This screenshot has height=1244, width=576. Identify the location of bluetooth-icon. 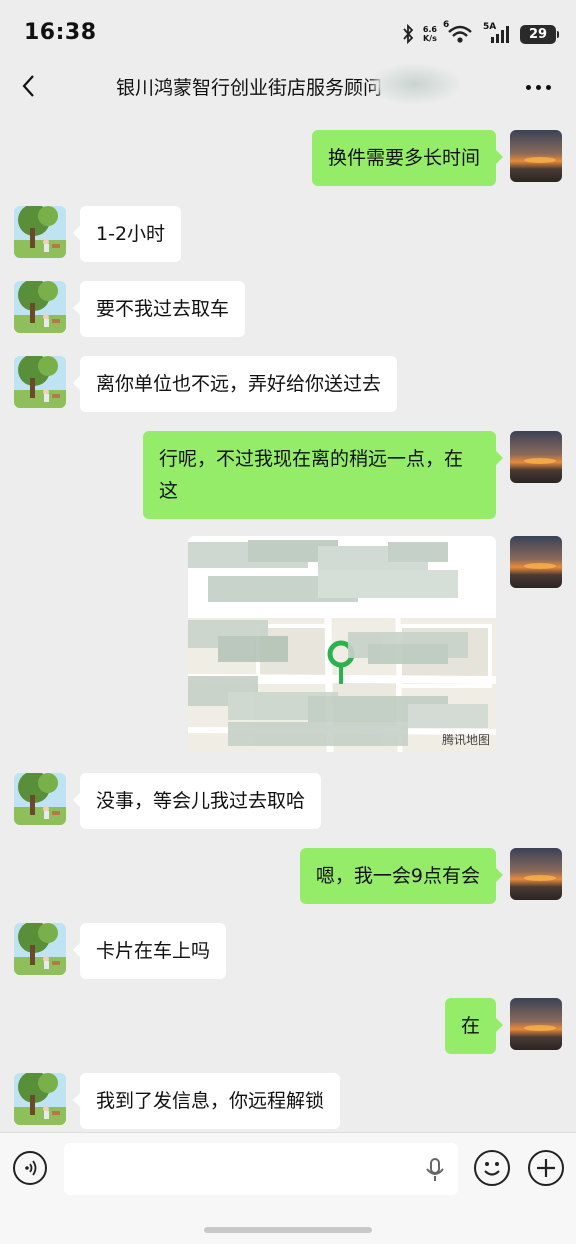
(408, 34).